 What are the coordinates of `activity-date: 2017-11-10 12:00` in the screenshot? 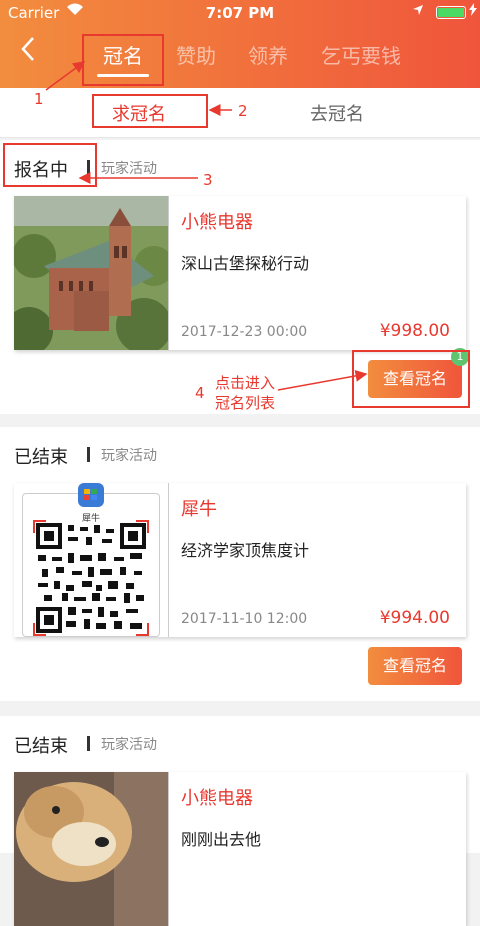 It's located at (244, 619).